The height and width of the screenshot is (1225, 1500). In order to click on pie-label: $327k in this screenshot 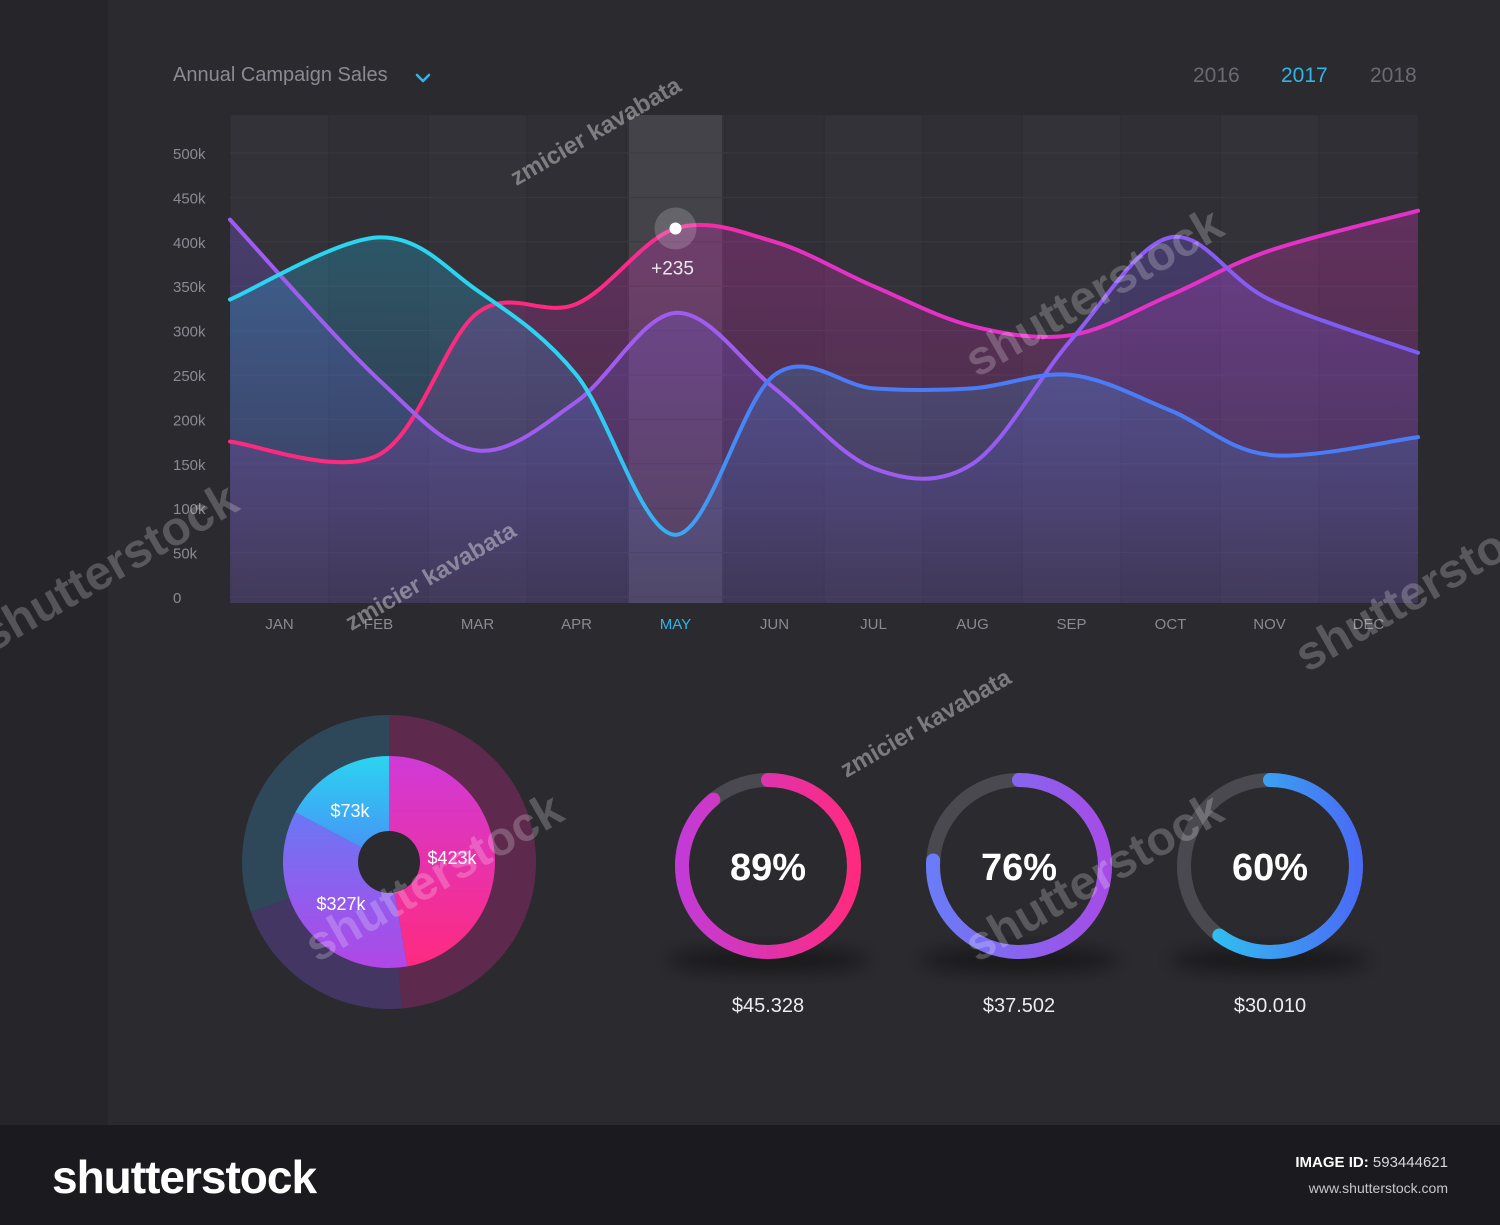, I will do `click(341, 904)`.